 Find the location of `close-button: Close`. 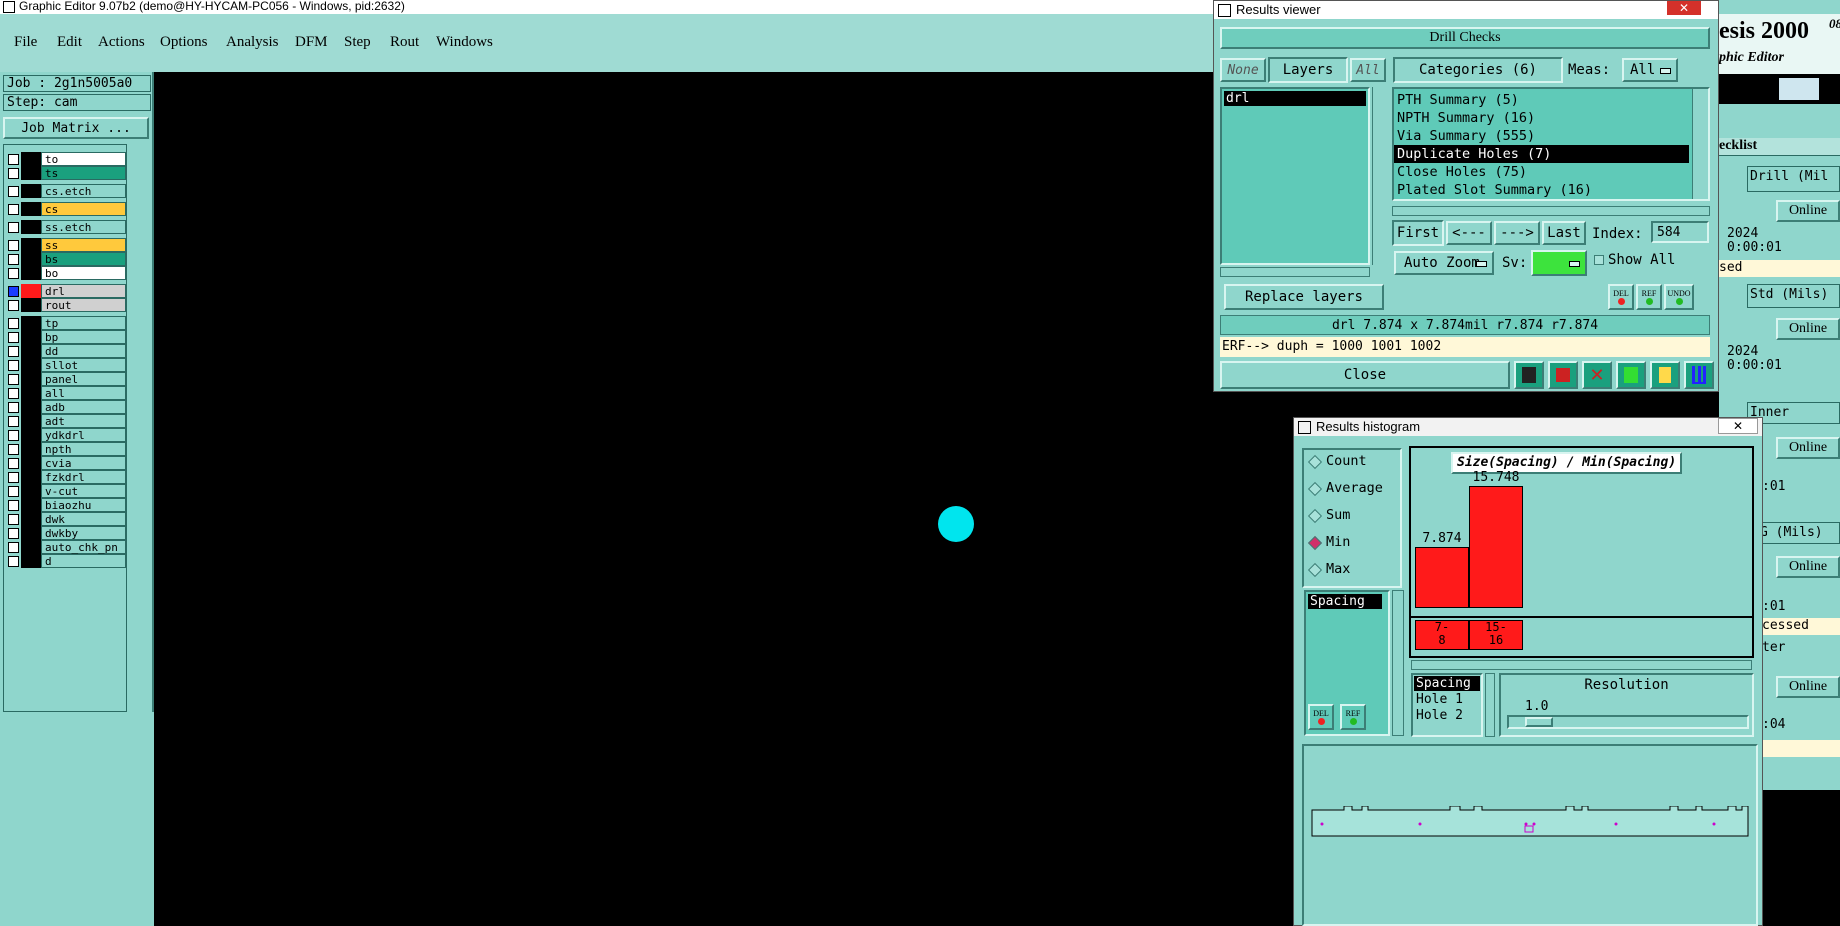

close-button: Close is located at coordinates (1365, 375).